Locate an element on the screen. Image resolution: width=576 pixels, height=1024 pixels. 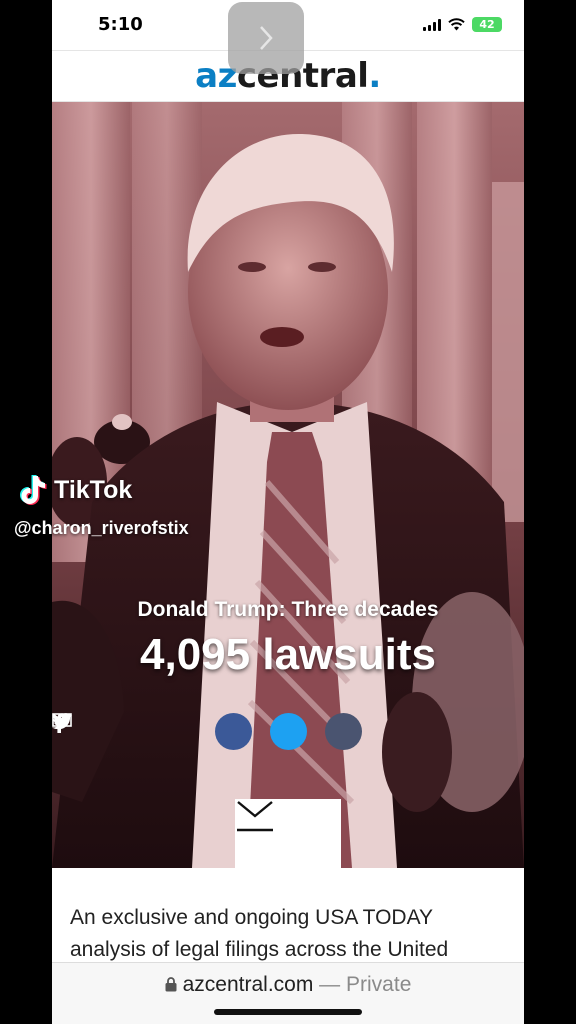
tiktok-watermark: TikTok is located at coordinates (75, 490).